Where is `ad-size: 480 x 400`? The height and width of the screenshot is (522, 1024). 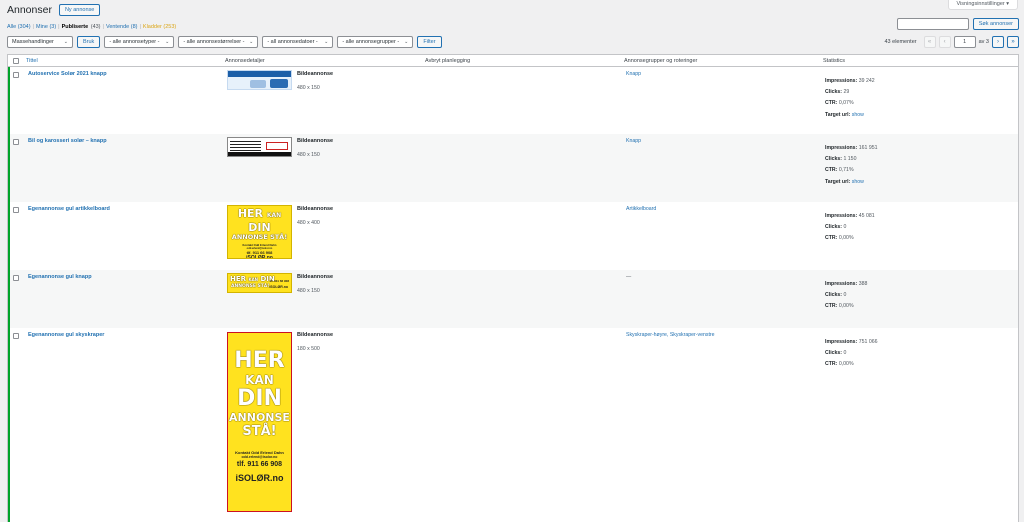
ad-size: 480 x 400 is located at coordinates (308, 223).